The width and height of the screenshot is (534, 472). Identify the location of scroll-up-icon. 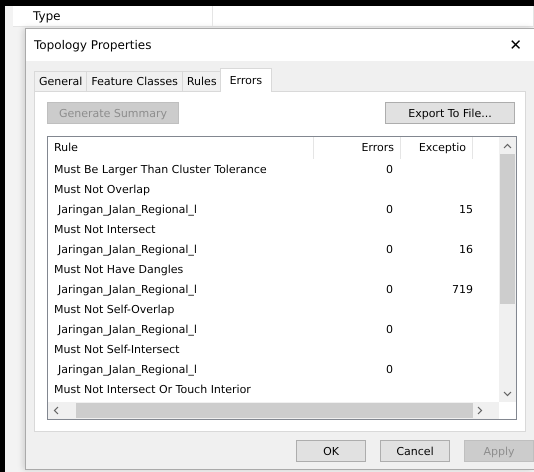
(507, 146).